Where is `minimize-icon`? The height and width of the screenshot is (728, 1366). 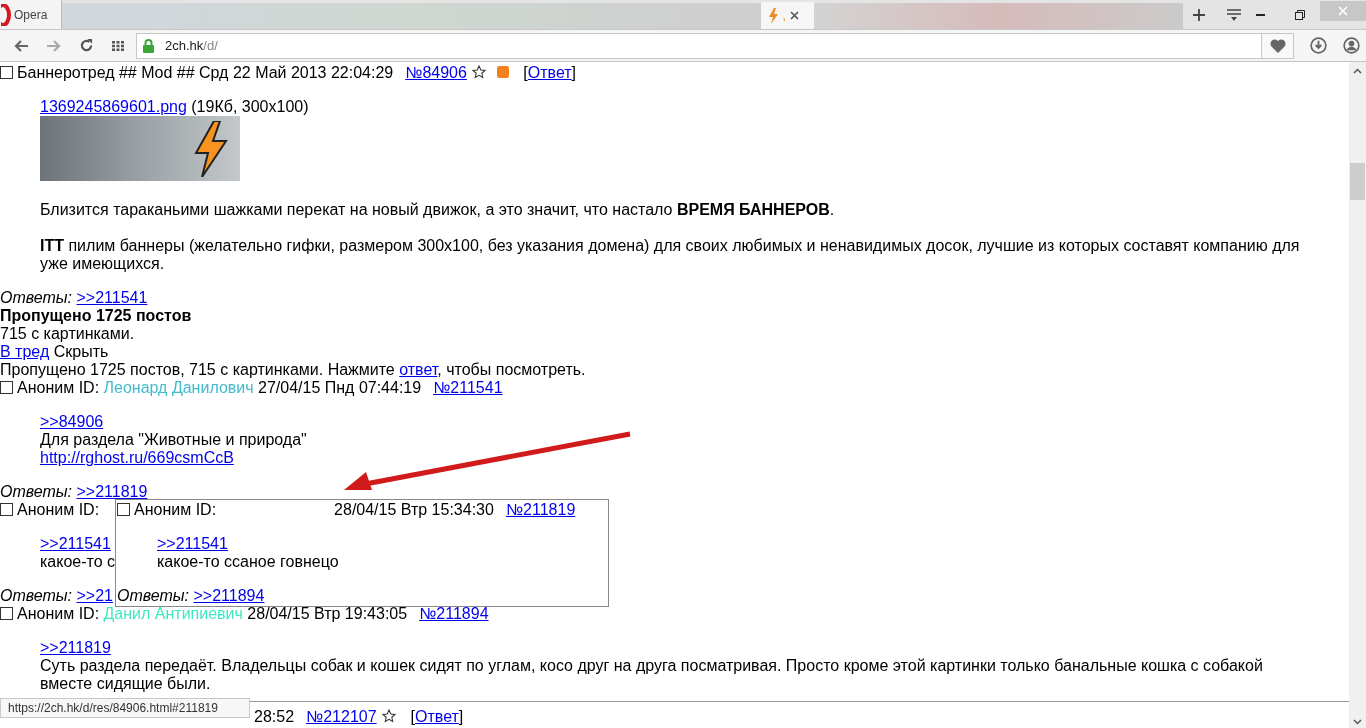 minimize-icon is located at coordinates (1260, 14).